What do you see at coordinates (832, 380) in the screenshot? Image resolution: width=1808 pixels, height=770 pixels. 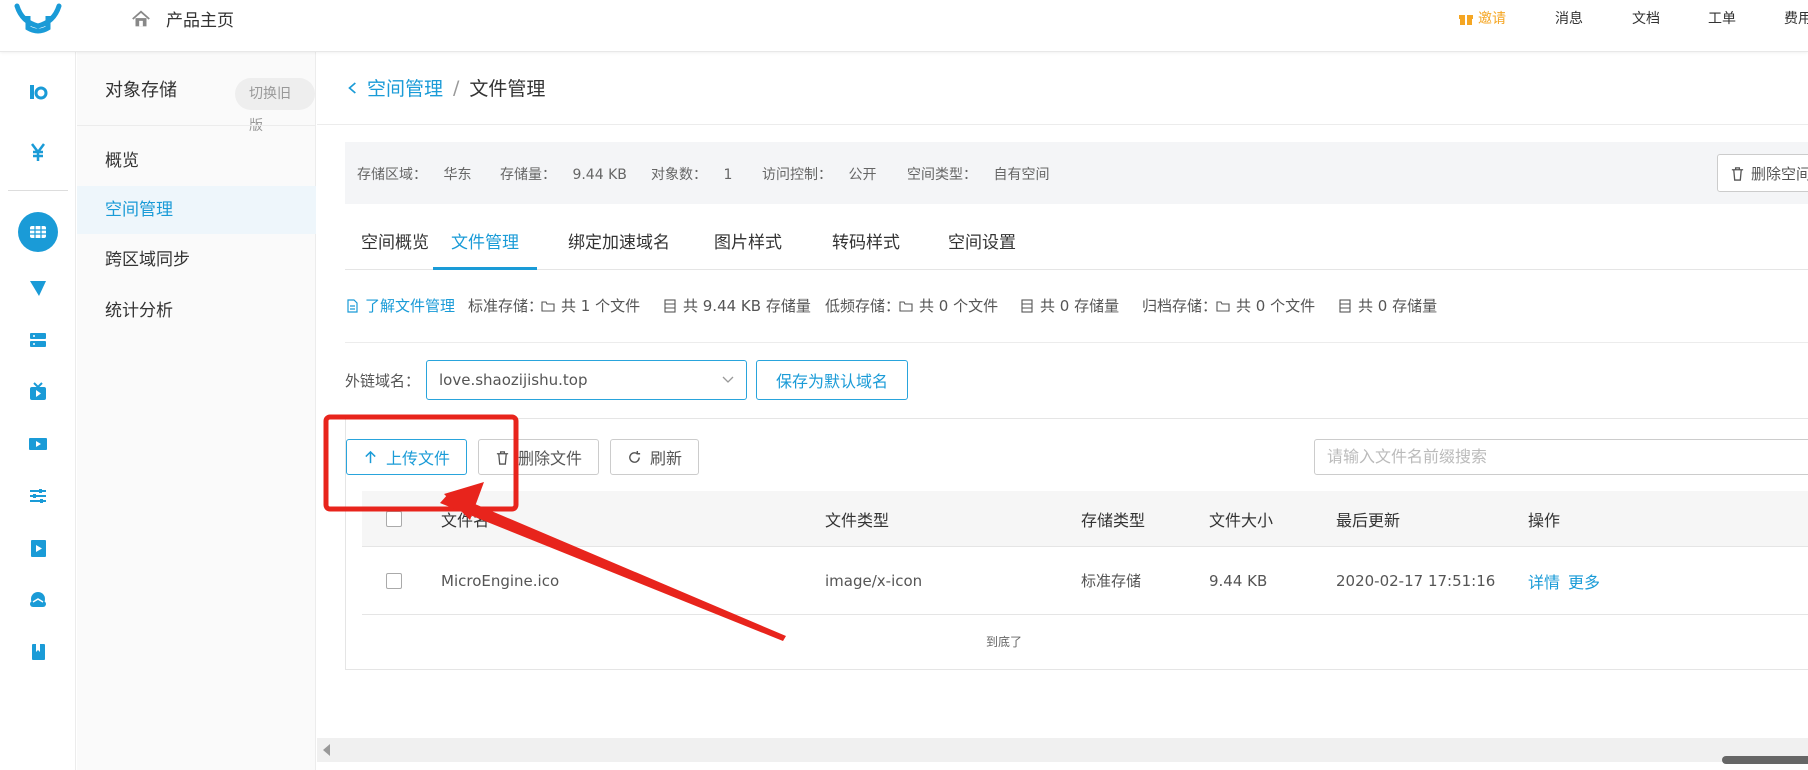 I see `save-default-domain-button: 保存为默认域名` at bounding box center [832, 380].